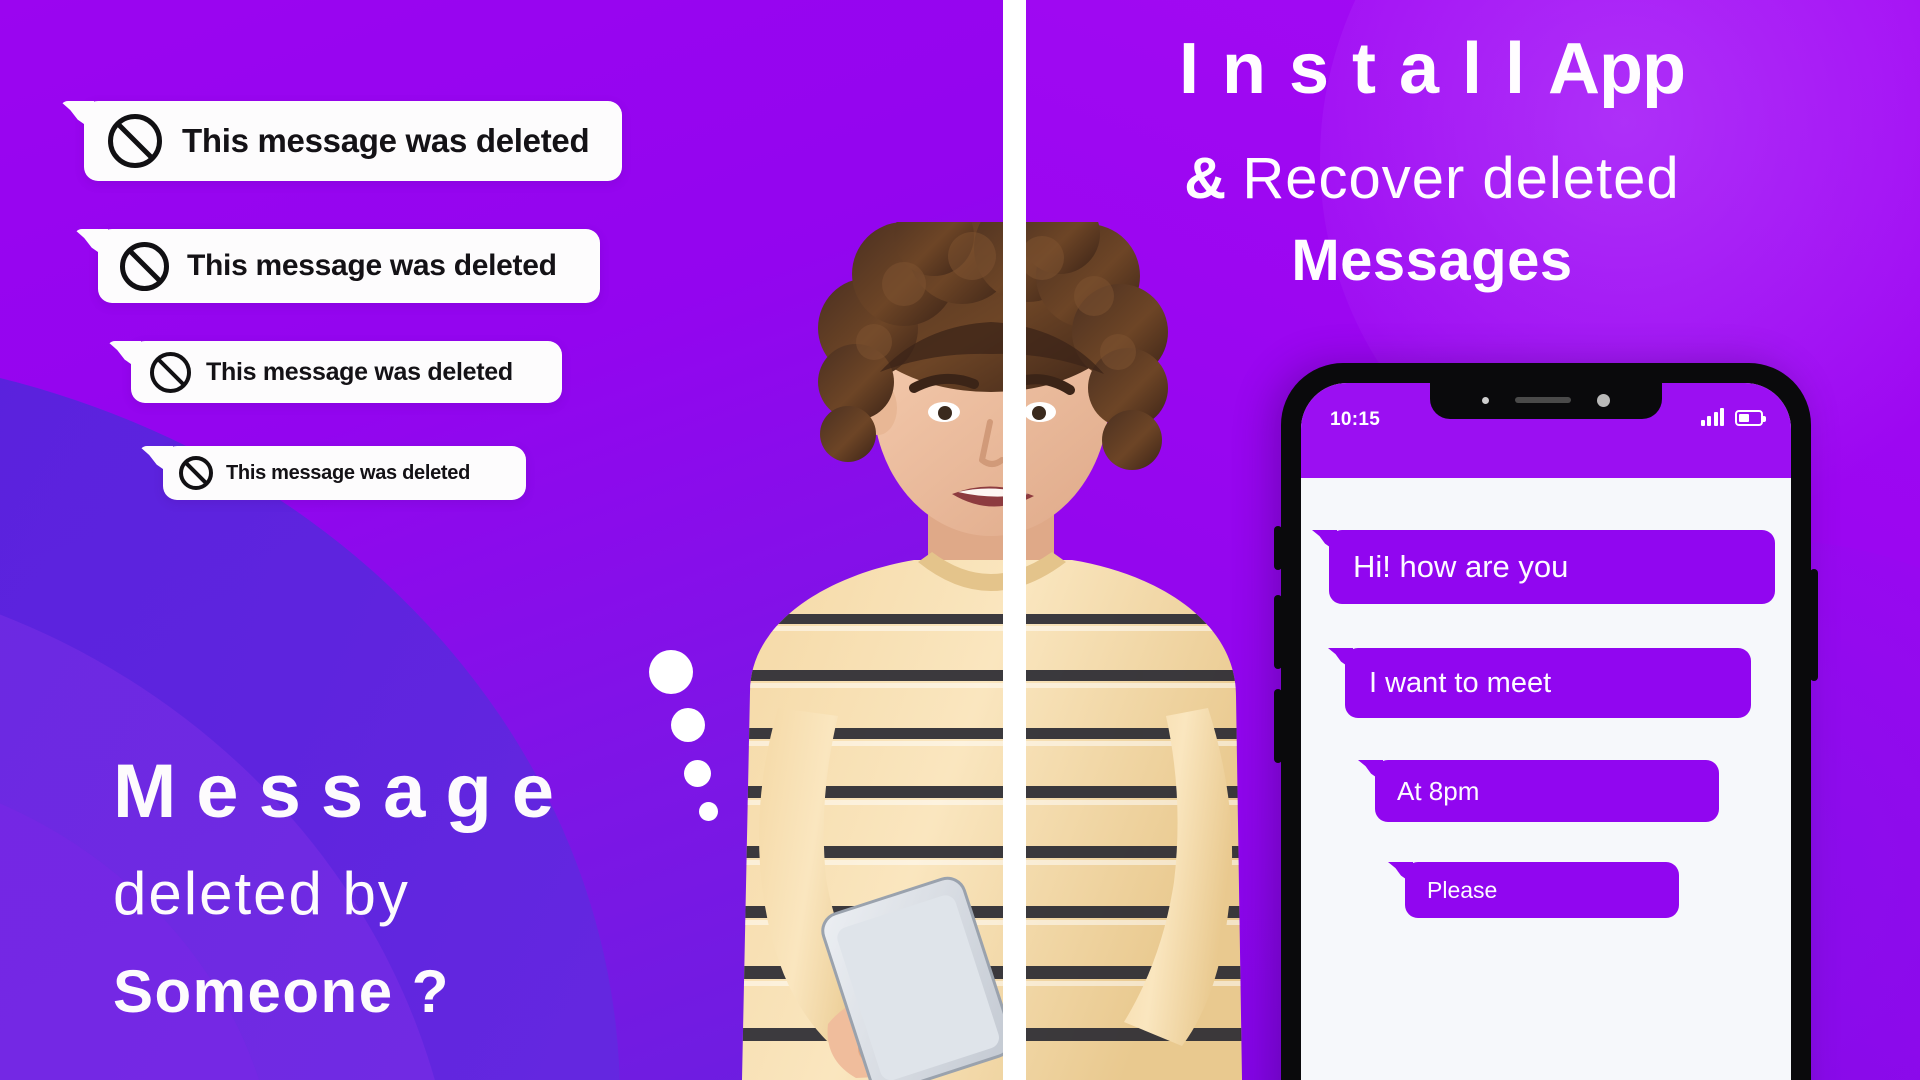 The height and width of the screenshot is (1080, 1920). What do you see at coordinates (261, 893) in the screenshot?
I see `left-headline-line2: deleted by` at bounding box center [261, 893].